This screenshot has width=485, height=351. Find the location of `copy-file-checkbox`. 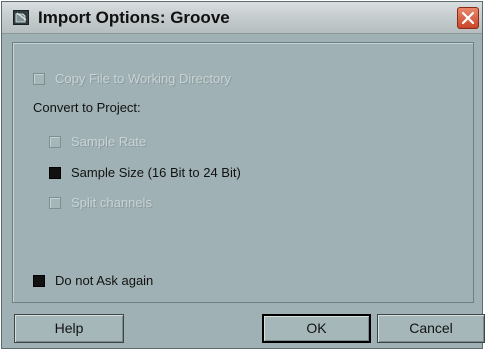

copy-file-checkbox is located at coordinates (39, 79).